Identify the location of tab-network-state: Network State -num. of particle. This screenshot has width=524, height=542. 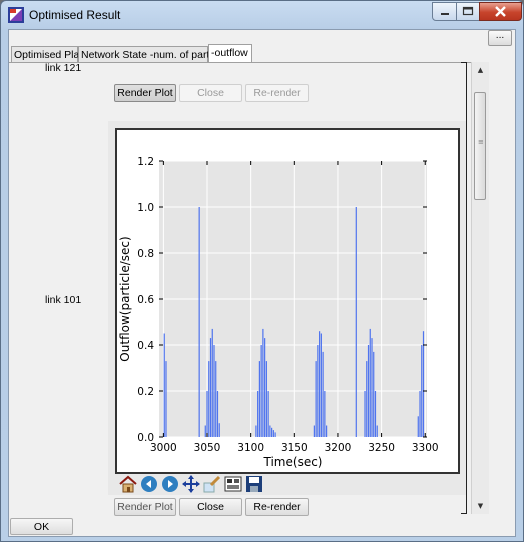
(151, 54).